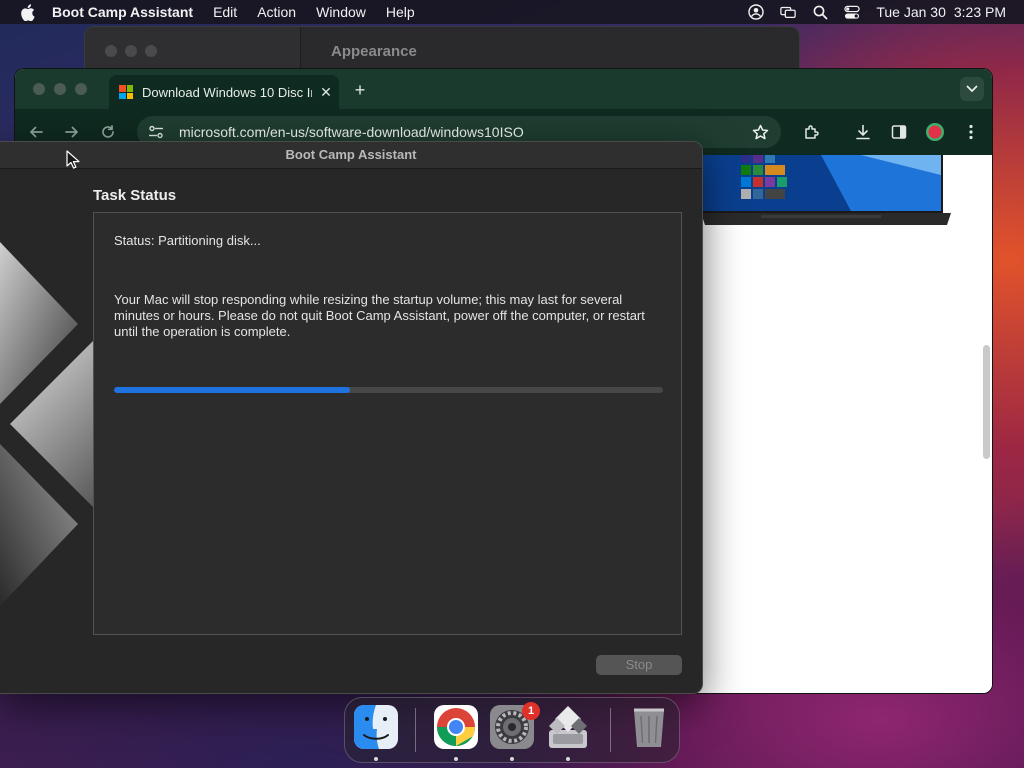 This screenshot has height=768, width=1024. What do you see at coordinates (326, 92) in the screenshot?
I see `close-tab-icon: ✕` at bounding box center [326, 92].